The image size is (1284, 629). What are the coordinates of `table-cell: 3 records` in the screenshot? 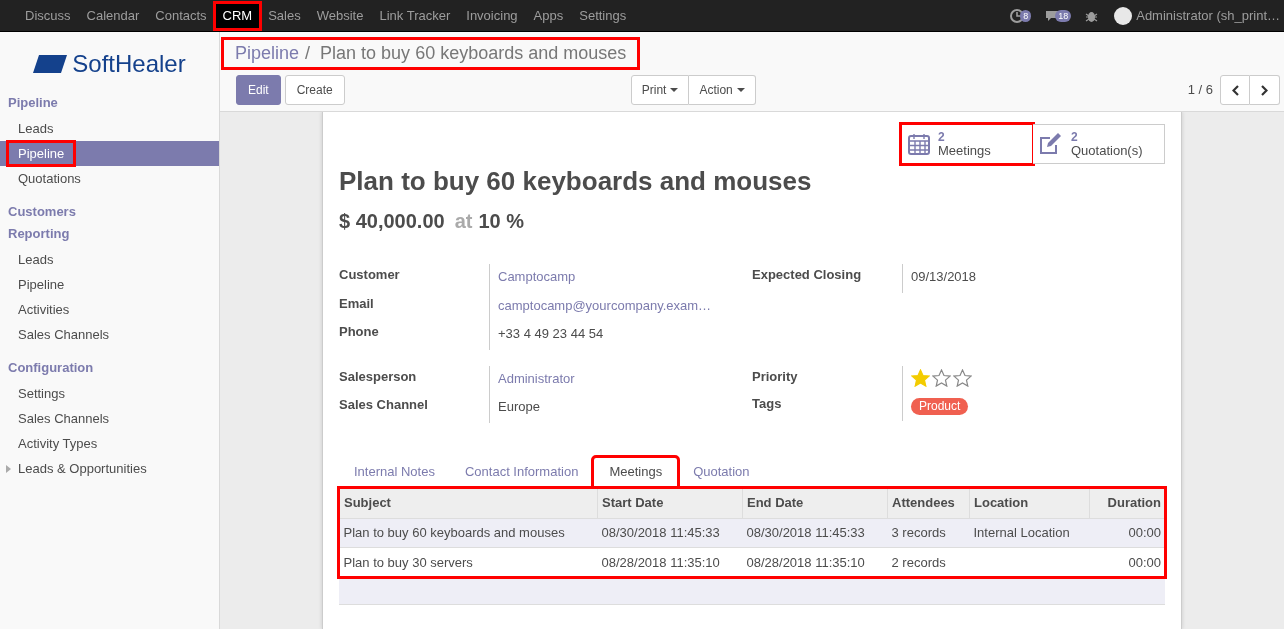 It's located at (918, 533).